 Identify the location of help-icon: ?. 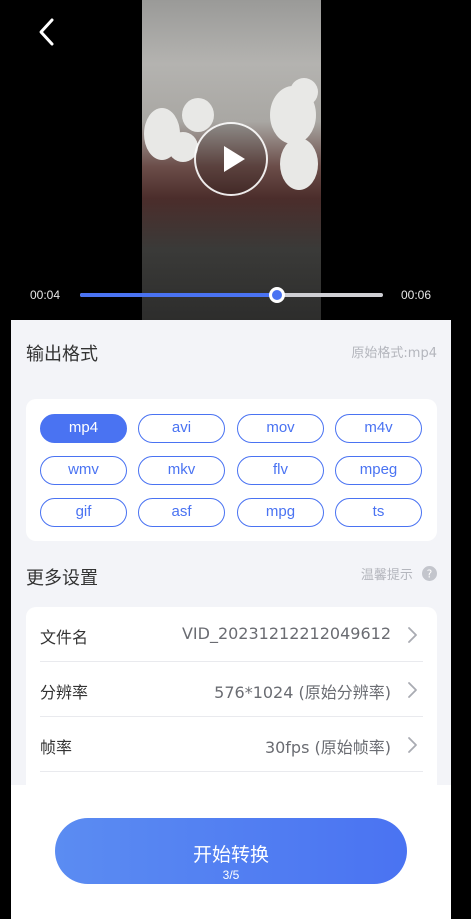
(429, 573).